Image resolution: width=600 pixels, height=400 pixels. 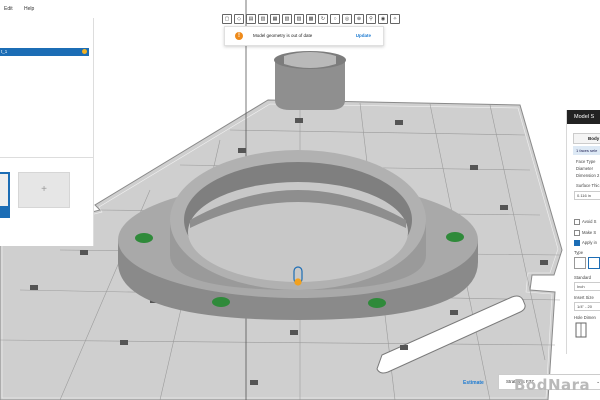 What do you see at coordinates (347, 19) in the screenshot?
I see `target-icon: ◎` at bounding box center [347, 19].